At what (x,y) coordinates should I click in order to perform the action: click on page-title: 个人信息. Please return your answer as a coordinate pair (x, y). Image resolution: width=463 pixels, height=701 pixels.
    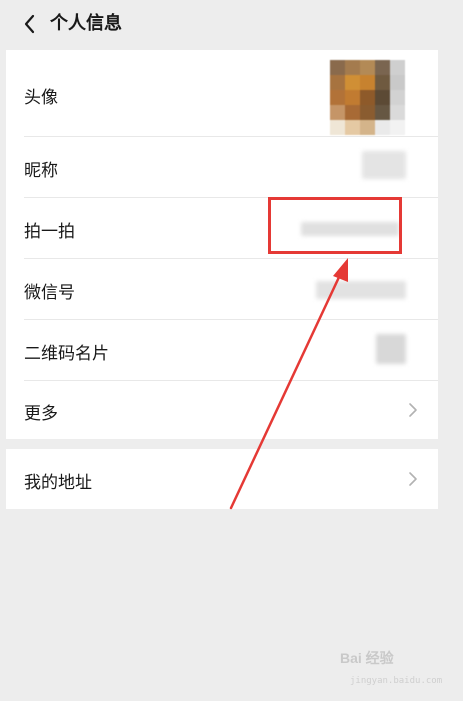
    Looking at the image, I should click on (86, 23).